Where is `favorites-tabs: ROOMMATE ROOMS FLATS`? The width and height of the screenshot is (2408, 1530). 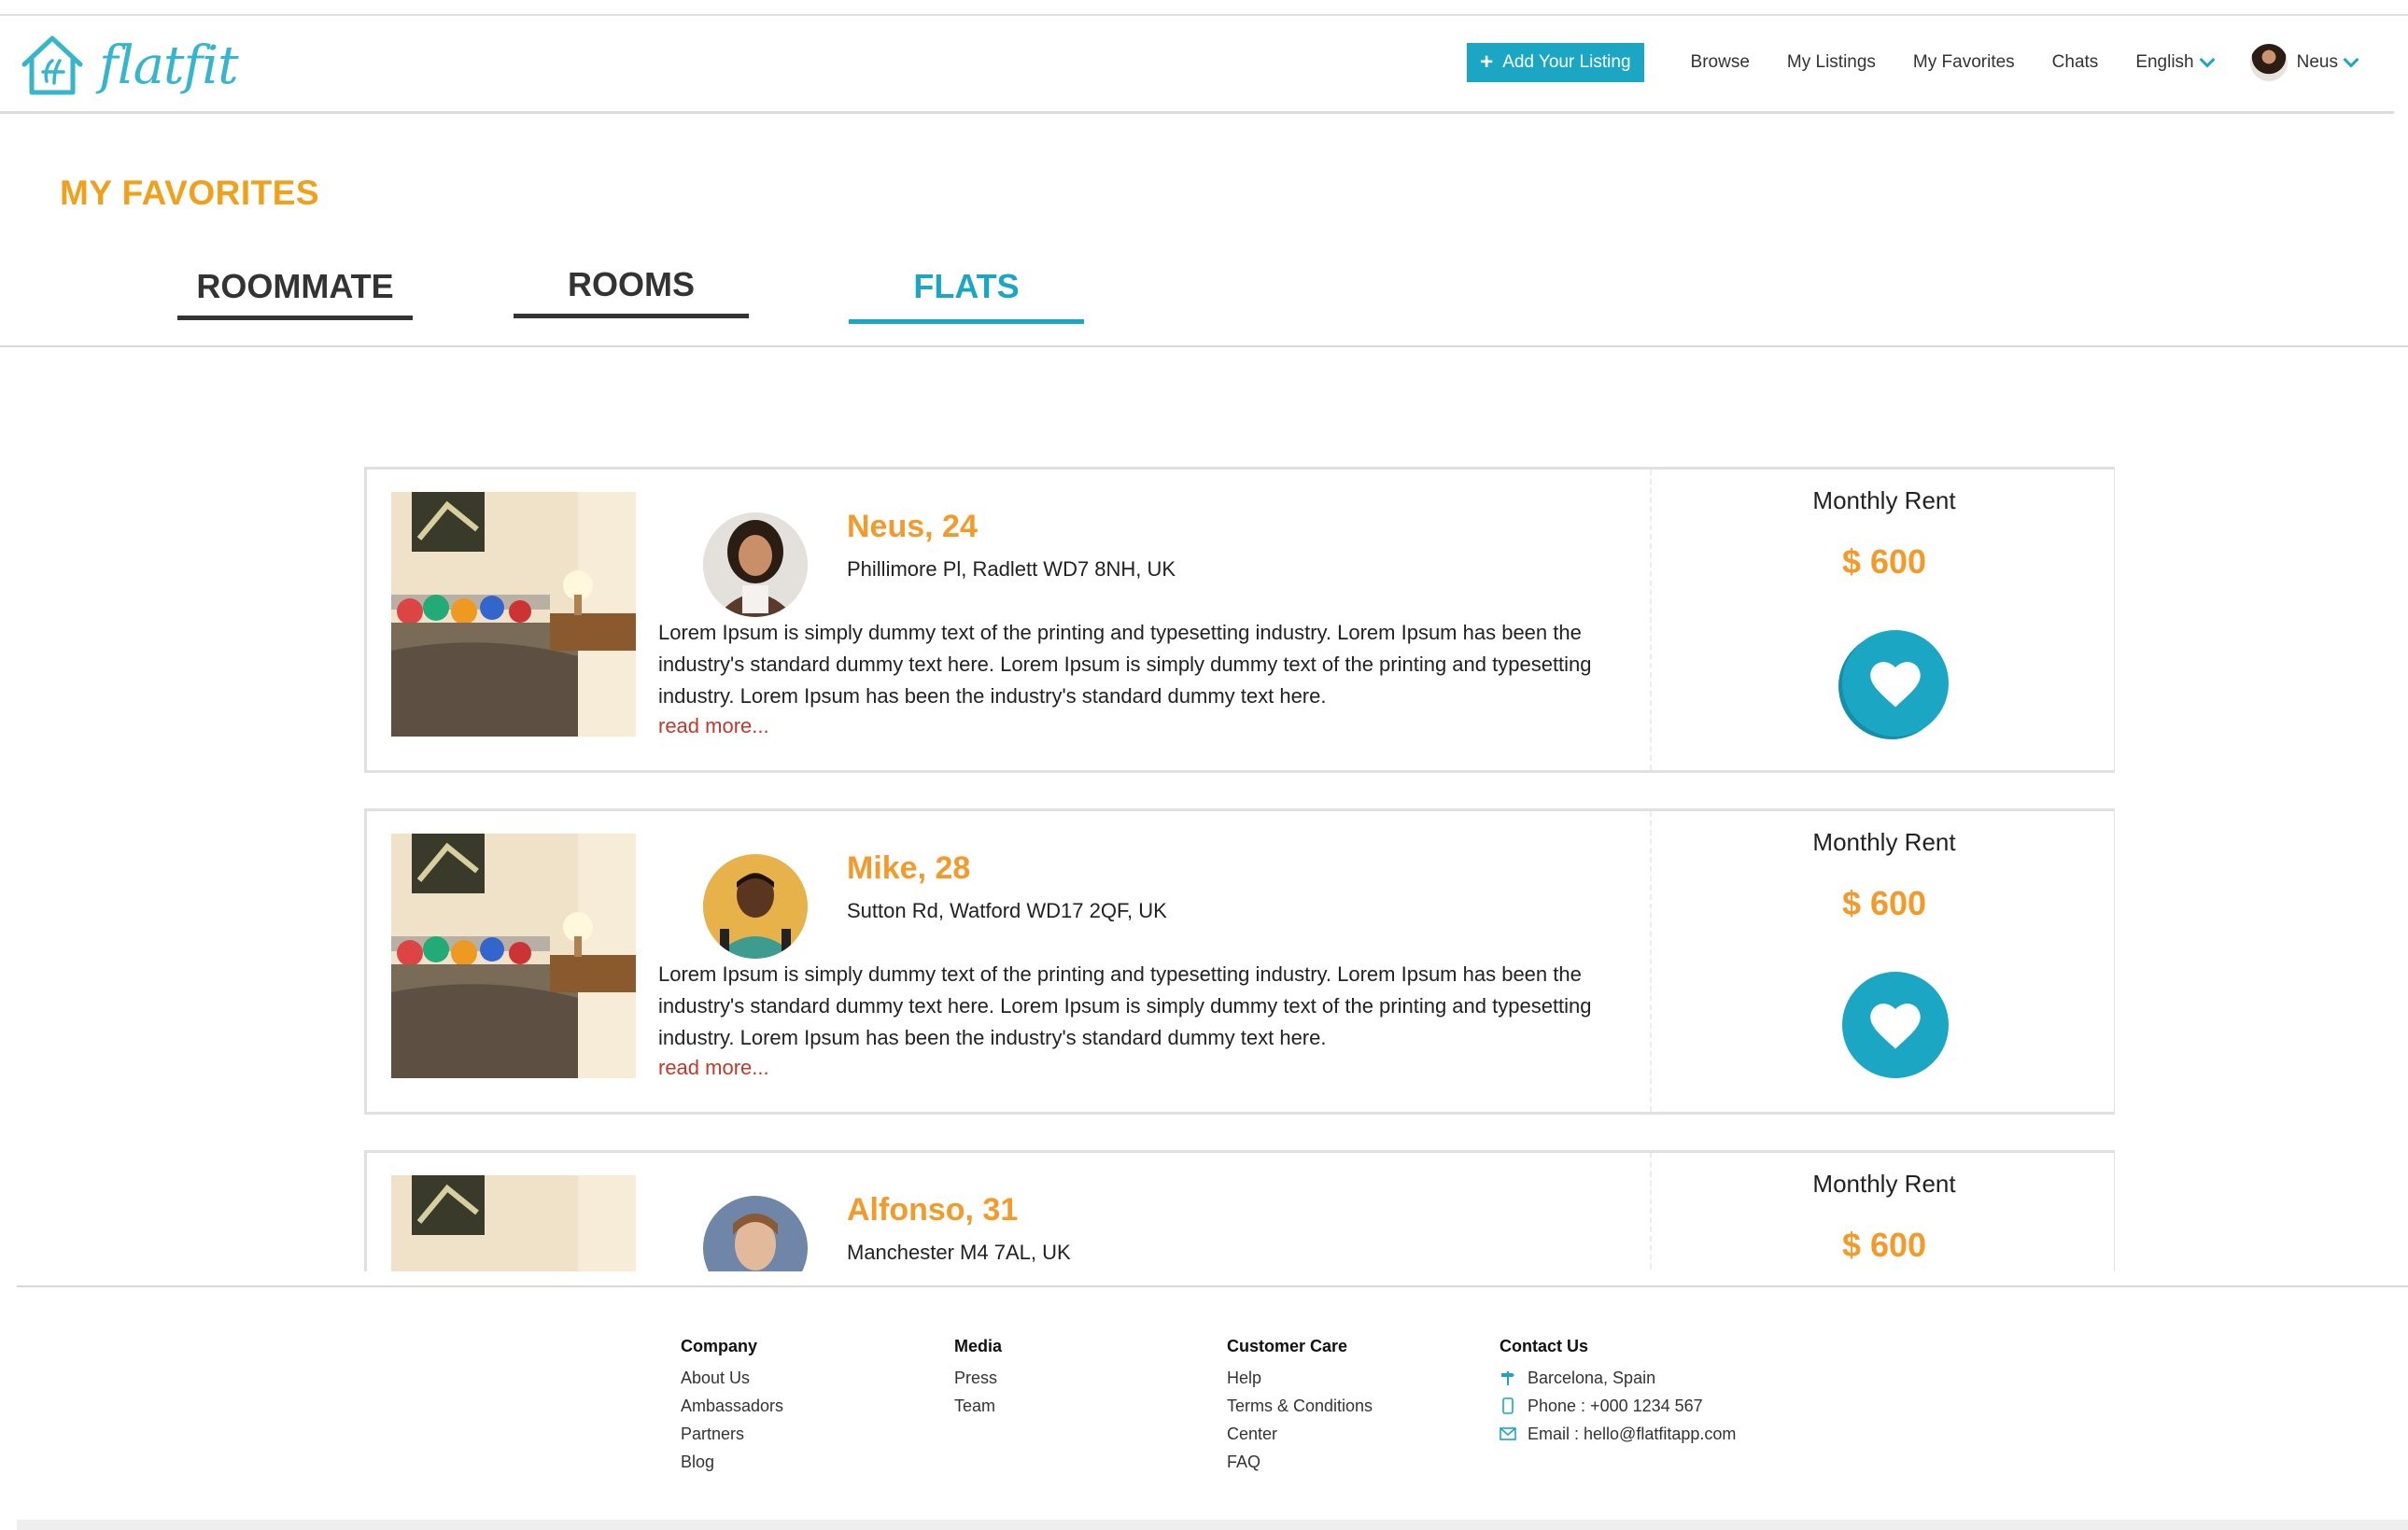
favorites-tabs: ROOMMATE ROOMS FLATS is located at coordinates (1204, 300).